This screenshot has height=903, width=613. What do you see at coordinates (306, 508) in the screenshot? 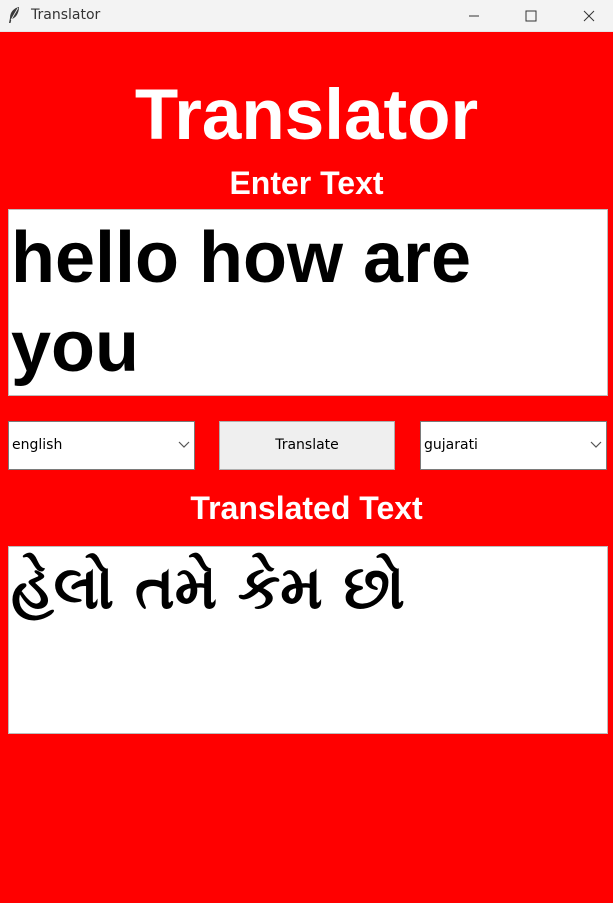
I see `translated-text-label: Translated Text` at bounding box center [306, 508].